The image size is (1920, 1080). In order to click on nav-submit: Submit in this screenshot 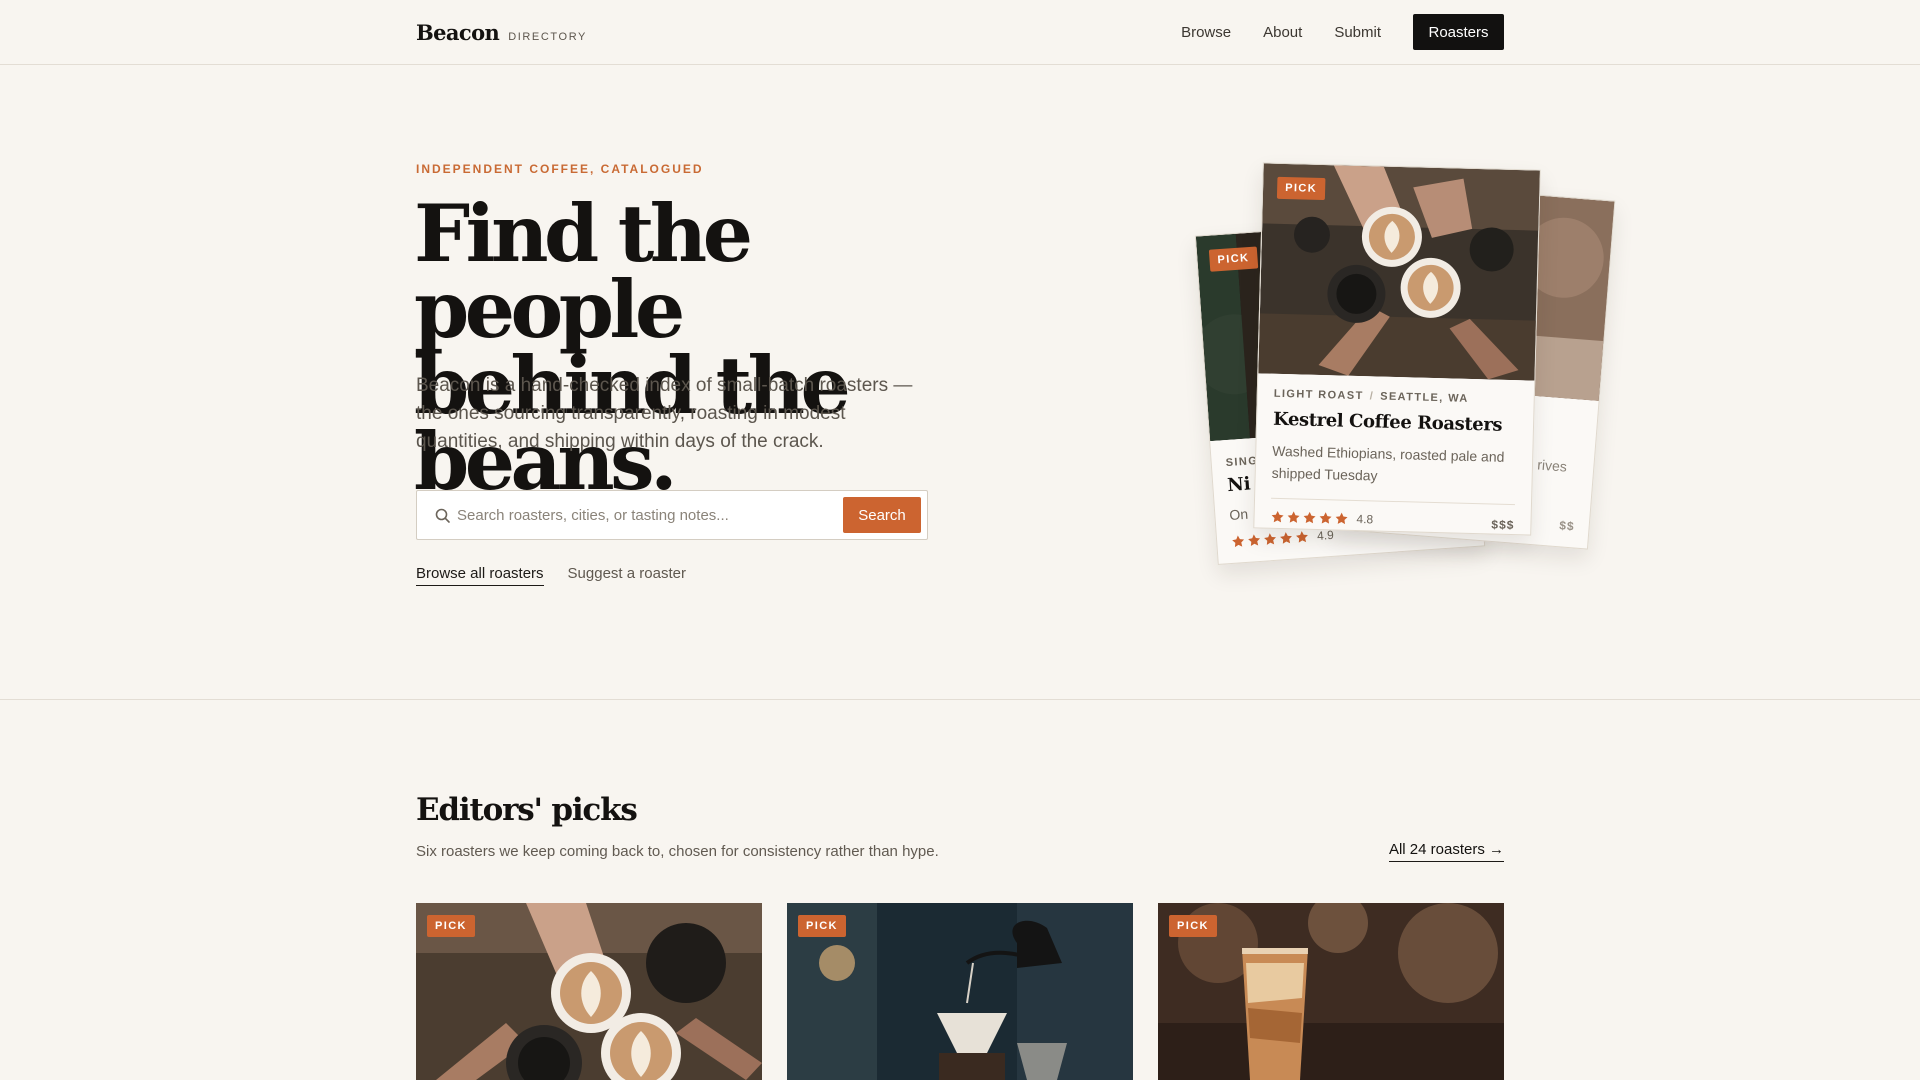, I will do `click(1357, 32)`.